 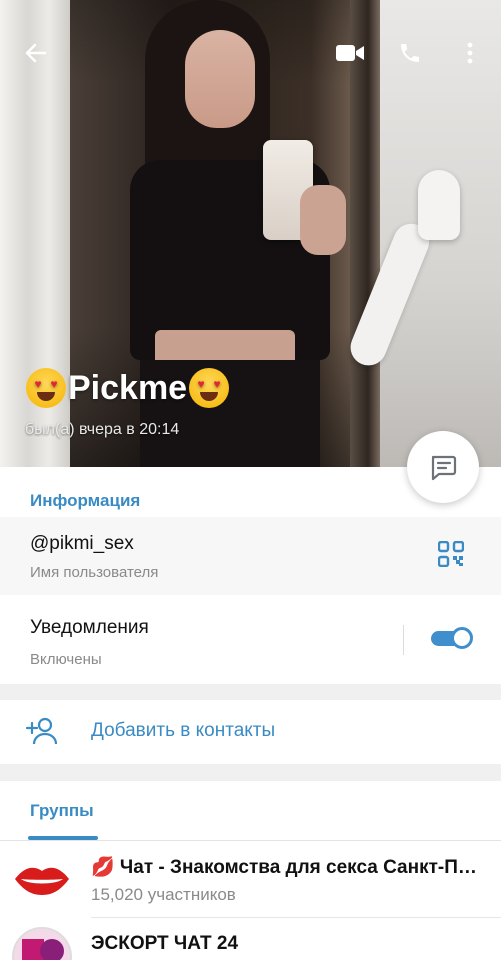 I want to click on group-members: 15,020 участников, so click(x=163, y=894).